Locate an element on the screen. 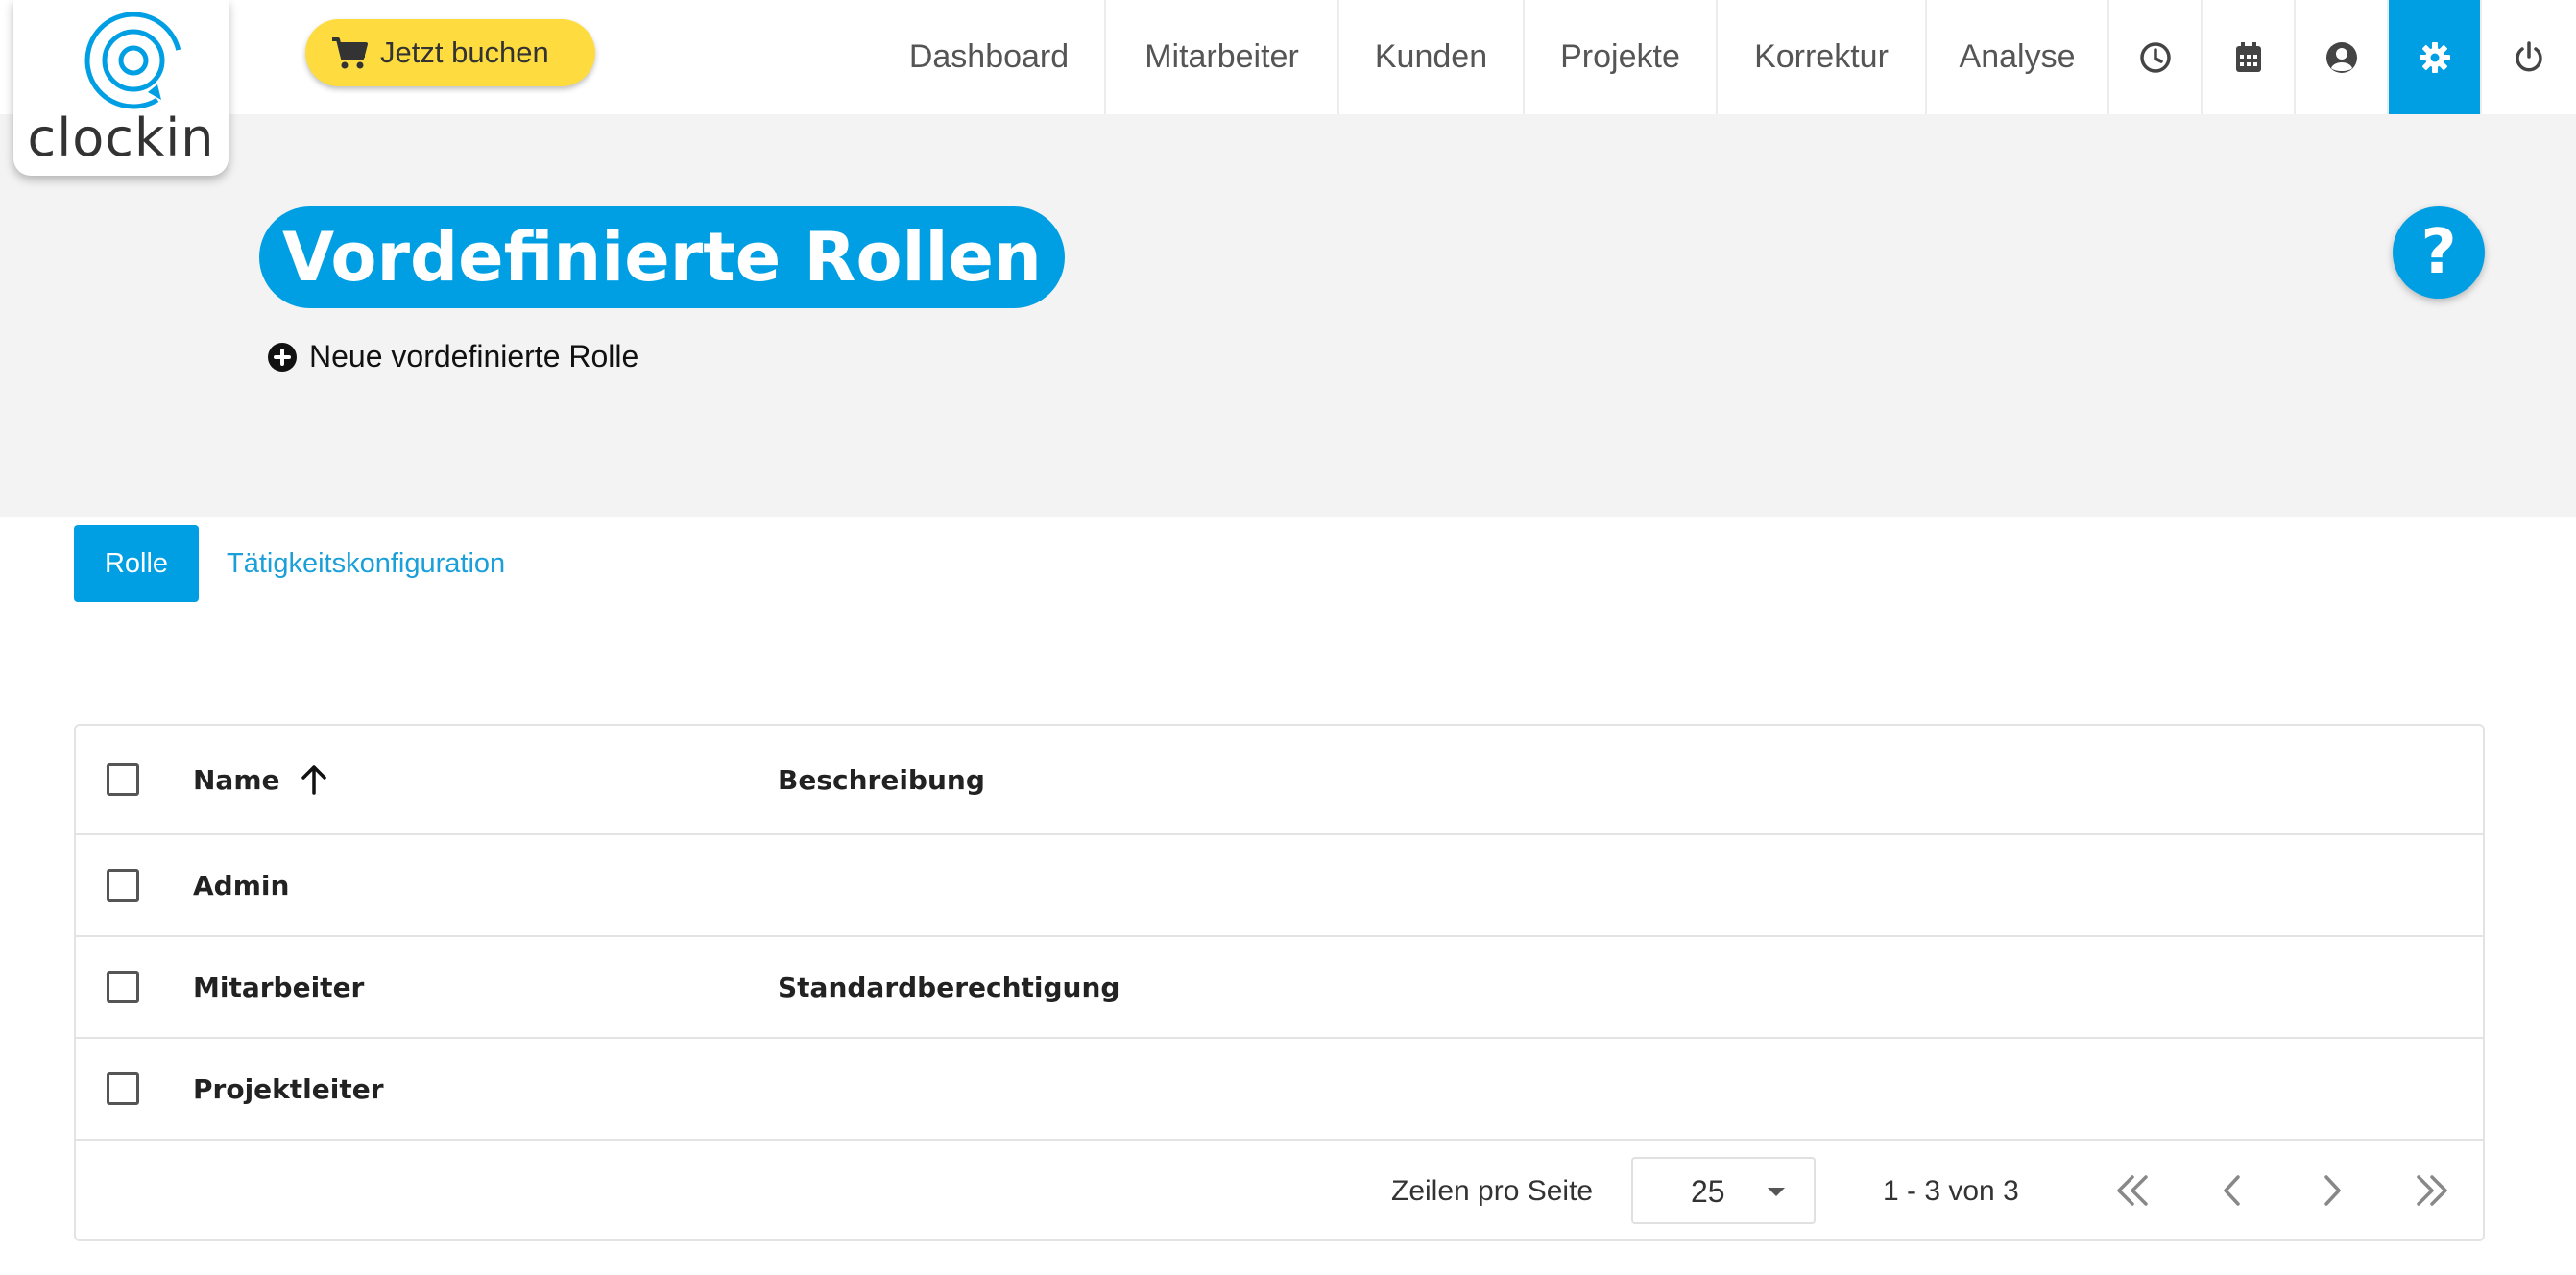 This screenshot has height=1275, width=2576. last-page-button is located at coordinates (2432, 1190).